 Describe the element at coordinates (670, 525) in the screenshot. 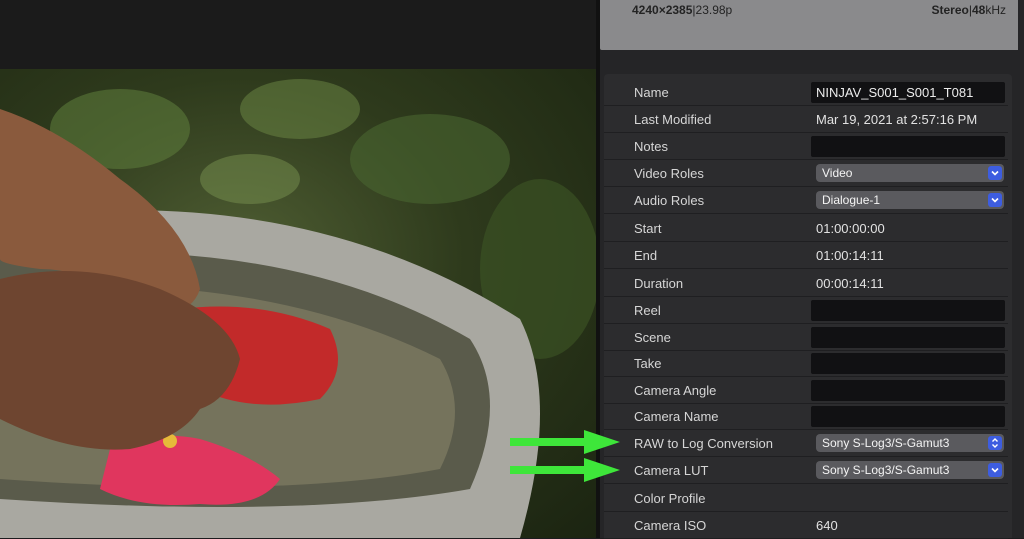

I see `camera-iso-label: Camera ISO` at that location.